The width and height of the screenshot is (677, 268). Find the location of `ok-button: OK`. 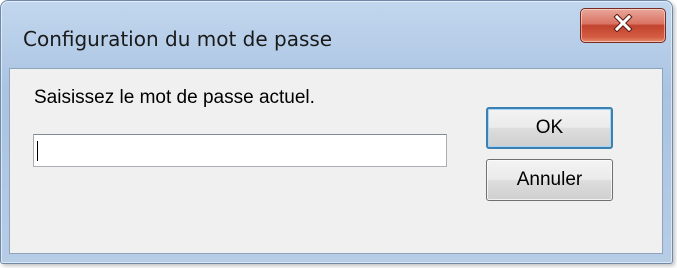

ok-button: OK is located at coordinates (549, 128).